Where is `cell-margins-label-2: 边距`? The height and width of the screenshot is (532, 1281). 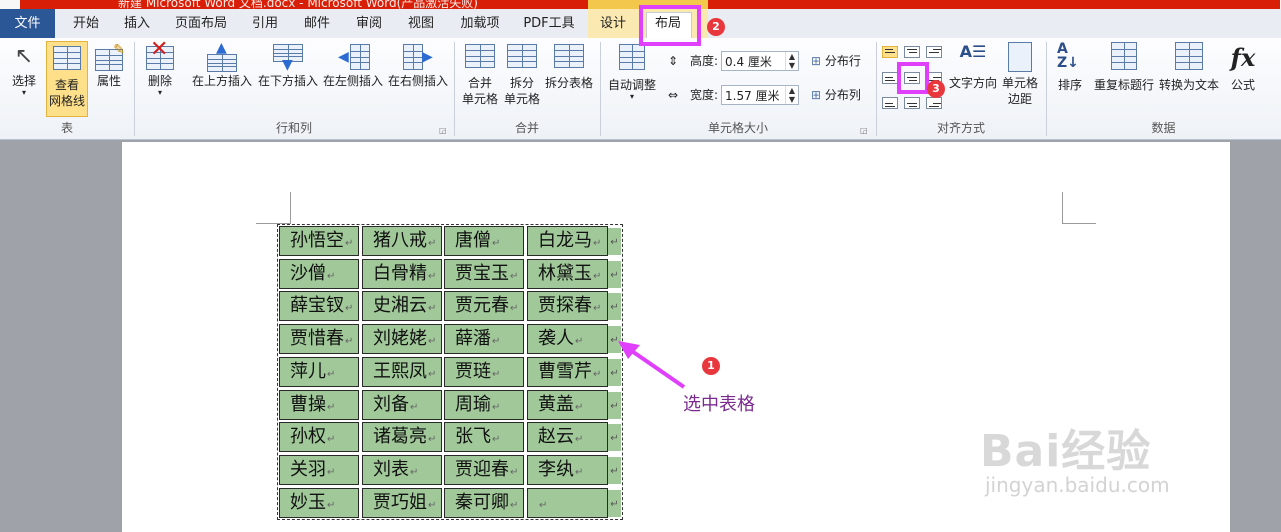 cell-margins-label-2: 边距 is located at coordinates (1019, 99).